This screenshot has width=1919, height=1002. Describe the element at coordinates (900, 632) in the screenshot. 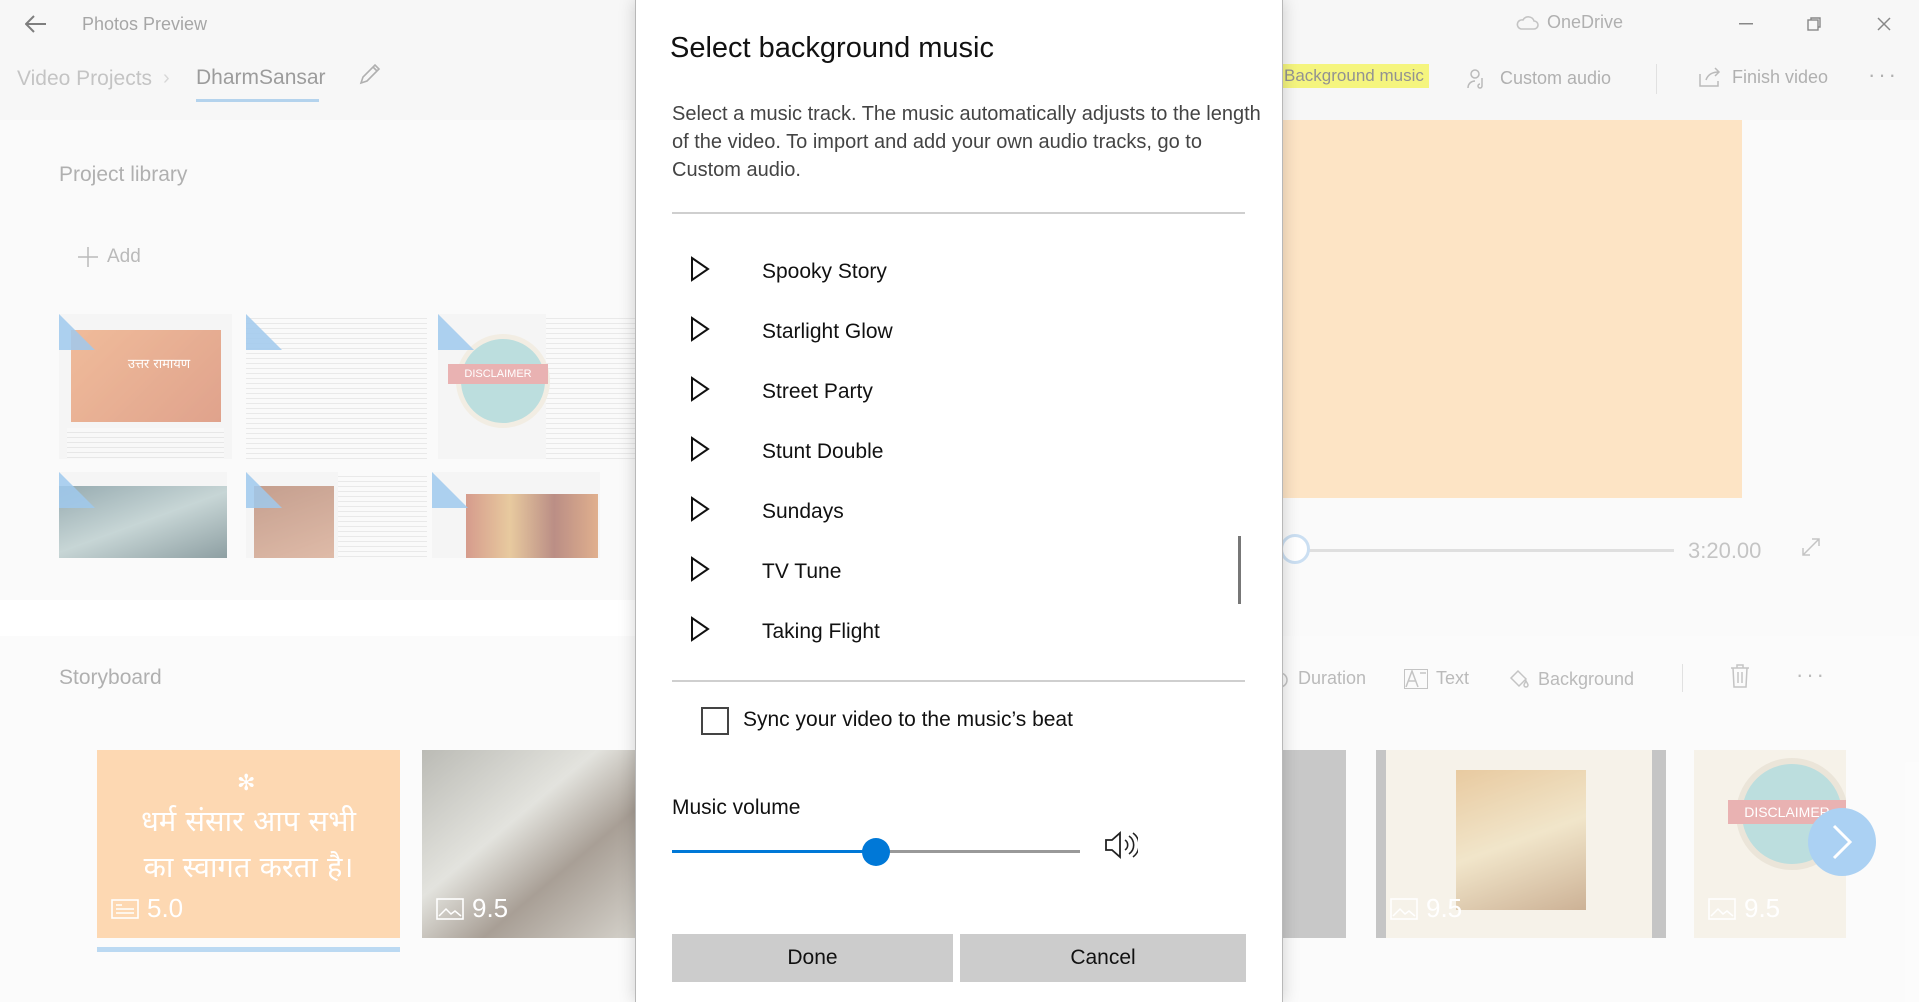

I see `track-item: Taking Flight` at that location.